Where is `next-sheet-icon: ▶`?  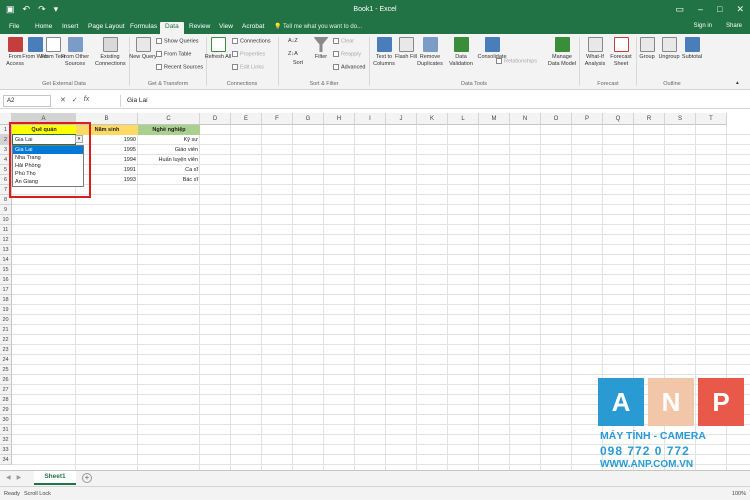 next-sheet-icon: ▶ is located at coordinates (19, 477).